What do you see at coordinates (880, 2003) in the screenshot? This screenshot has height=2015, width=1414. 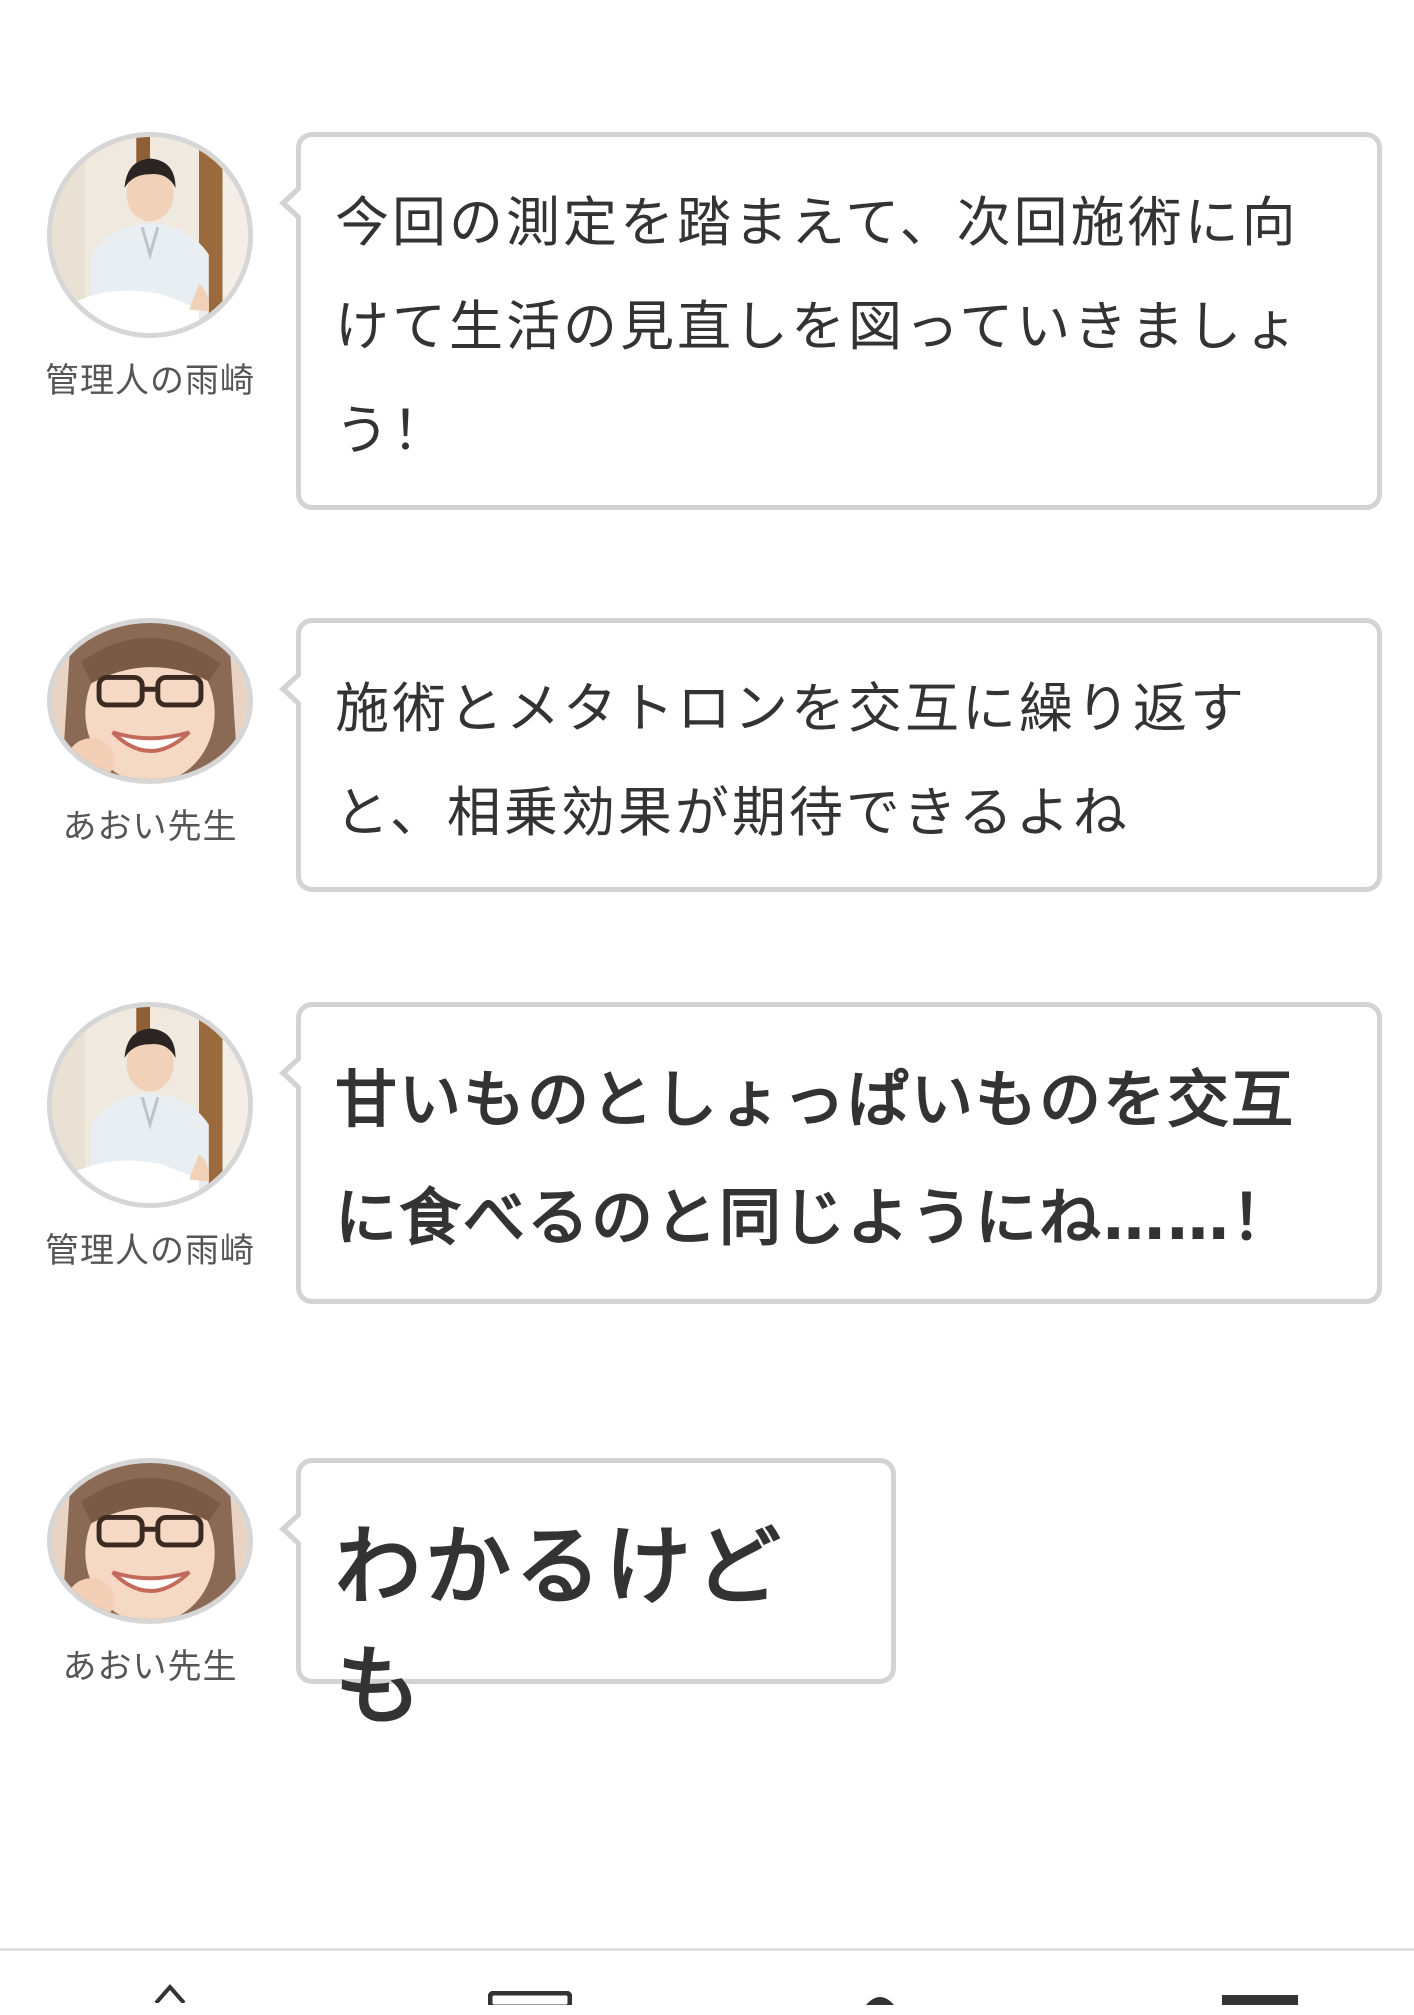 I see `person-icon` at bounding box center [880, 2003].